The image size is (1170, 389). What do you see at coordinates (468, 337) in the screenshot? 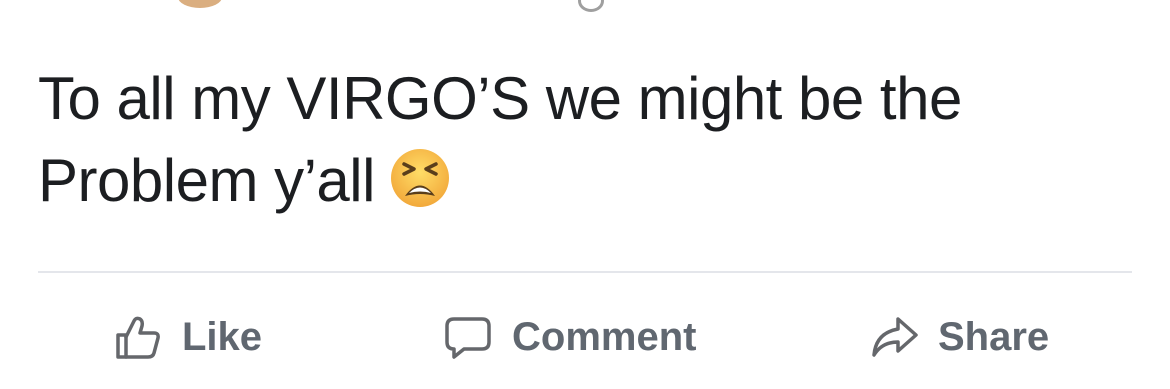
I see `speech-bubble-icon` at bounding box center [468, 337].